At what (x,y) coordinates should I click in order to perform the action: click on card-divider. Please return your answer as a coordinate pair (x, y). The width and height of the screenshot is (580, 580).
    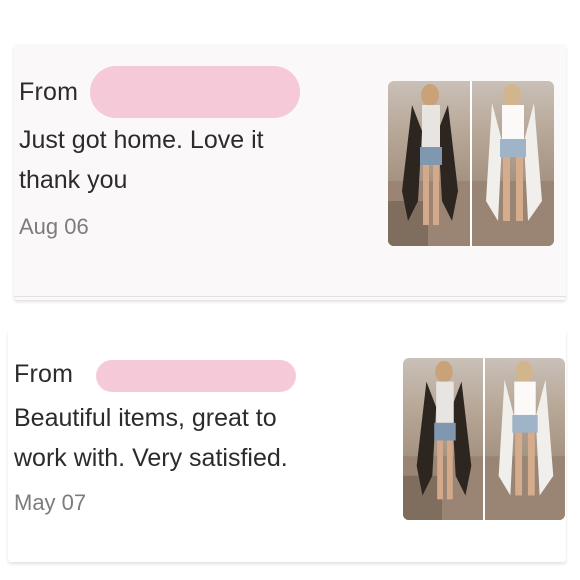
    Looking at the image, I should click on (290, 296).